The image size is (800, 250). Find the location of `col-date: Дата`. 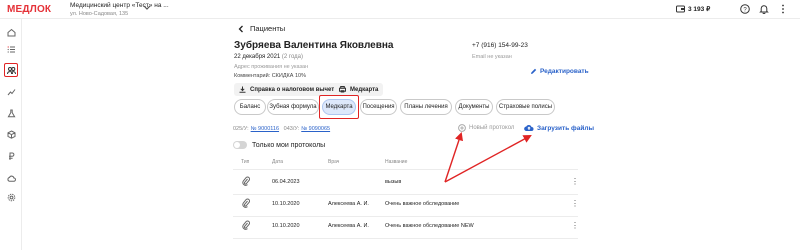

col-date: Дата is located at coordinates (278, 162).